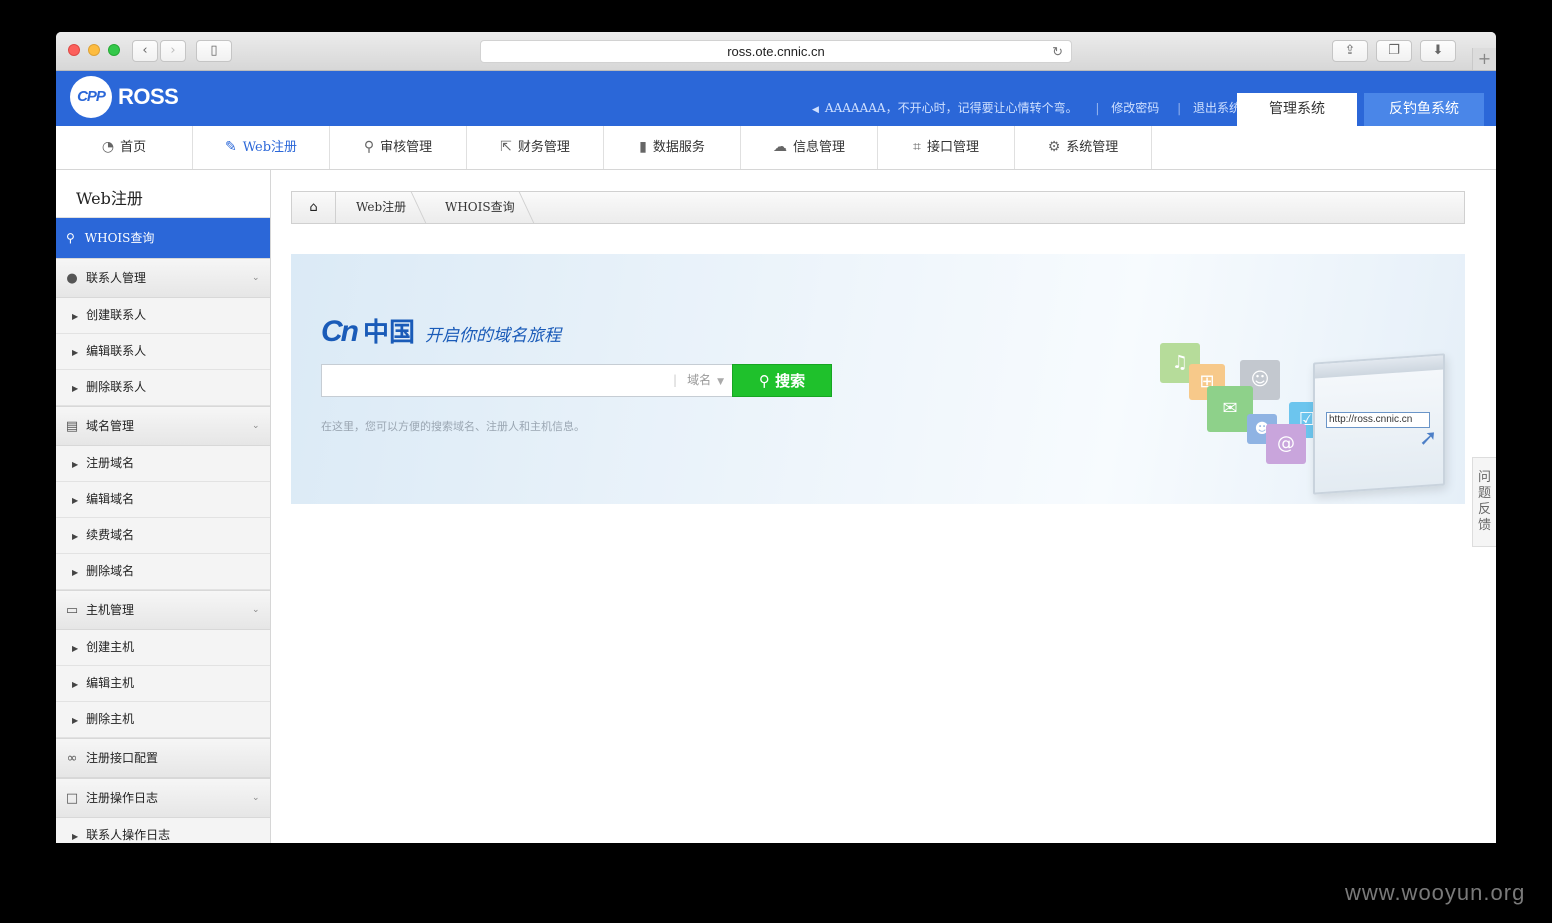  What do you see at coordinates (270, 147) in the screenshot?
I see `nav-label: Web注册` at bounding box center [270, 147].